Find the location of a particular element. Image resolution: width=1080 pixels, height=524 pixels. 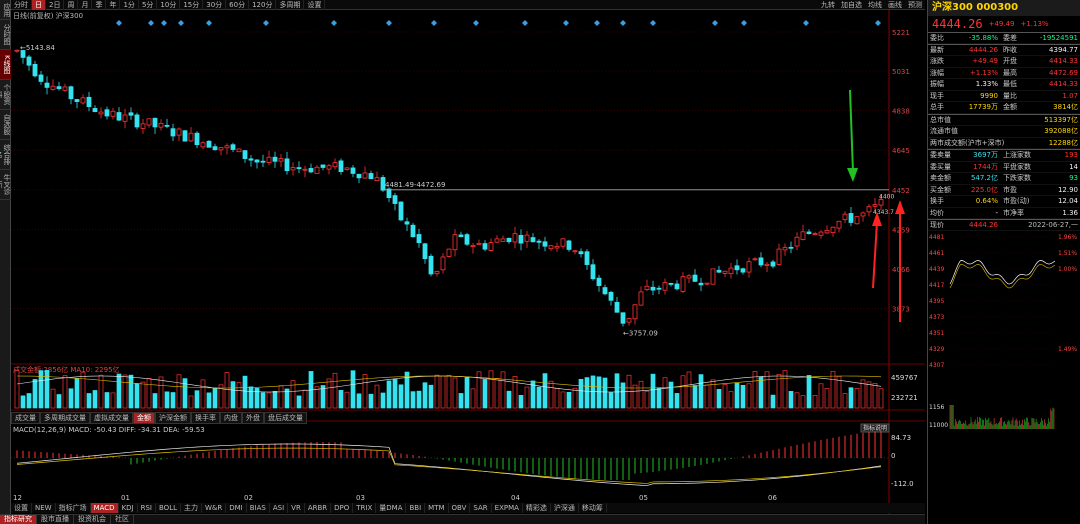

period-tab-4: 月 is located at coordinates (85, 5).